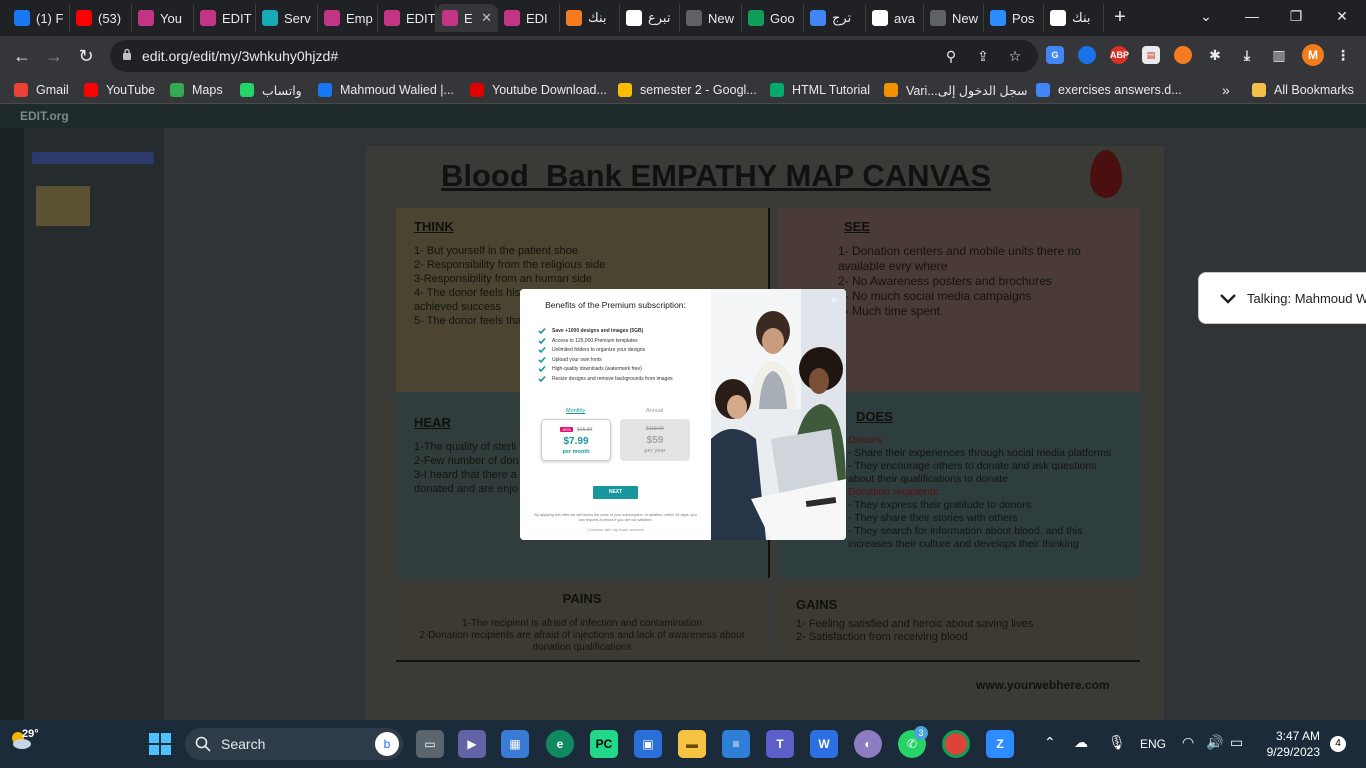  Describe the element at coordinates (54, 56) in the screenshot. I see `forward-button: →` at that location.